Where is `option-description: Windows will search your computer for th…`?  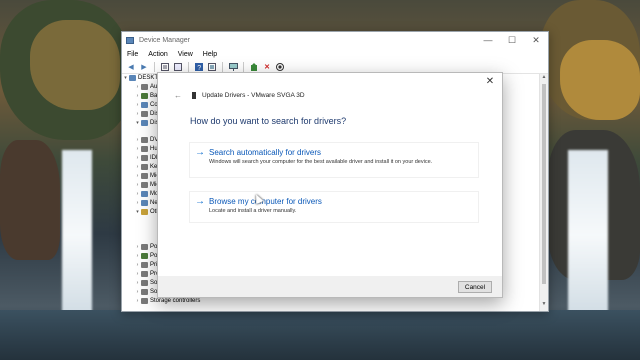
option-description: Windows will search your computer for th… is located at coordinates (321, 162).